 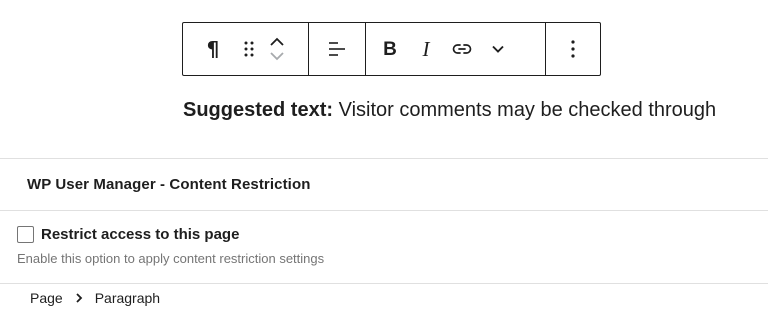 I want to click on panel-header-divider, so click(x=384, y=210).